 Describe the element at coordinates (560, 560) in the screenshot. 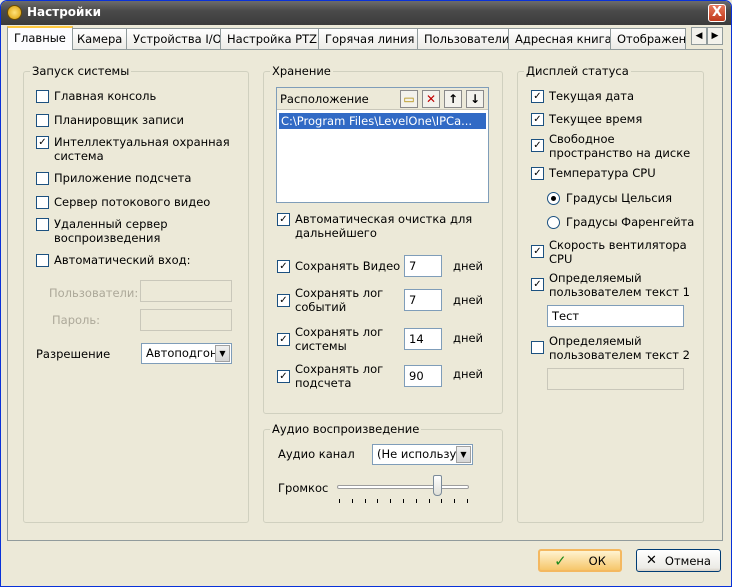

I see `check-icon: ✓` at that location.